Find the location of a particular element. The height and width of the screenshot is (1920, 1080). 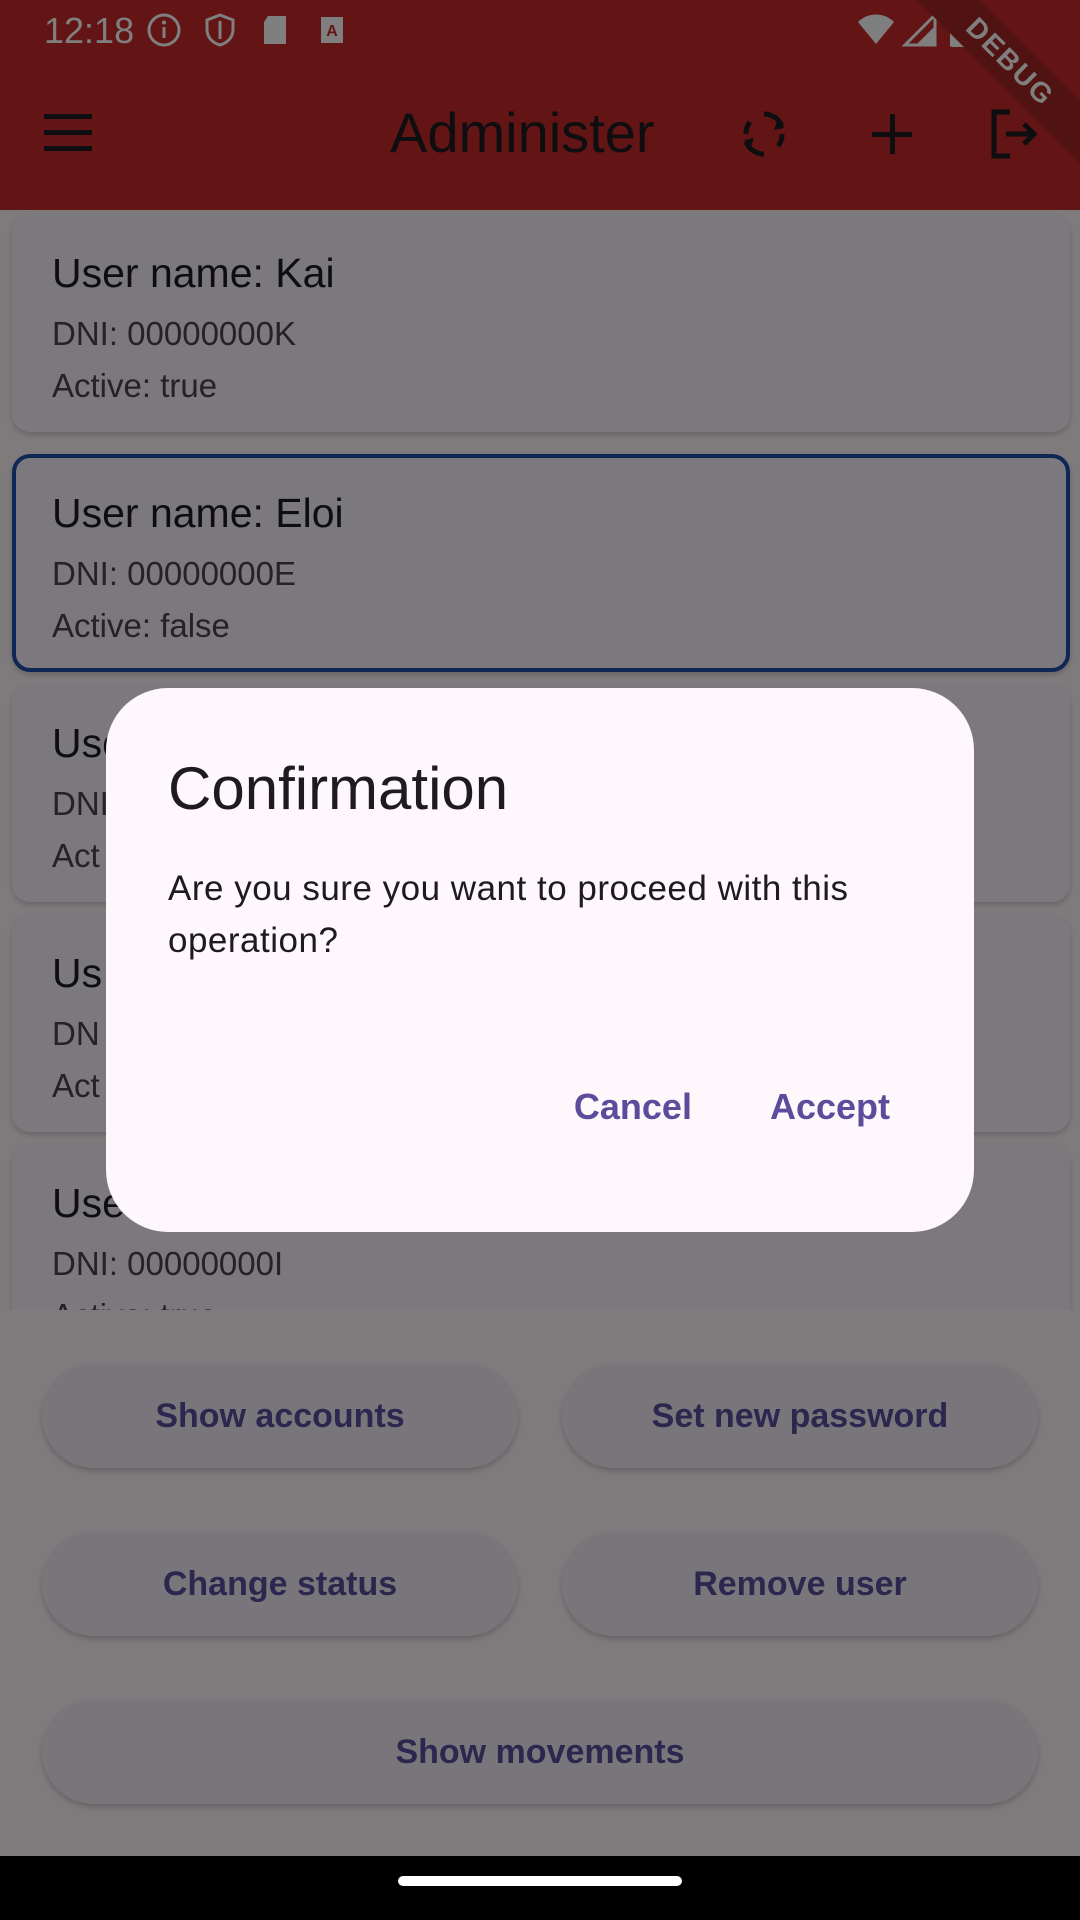

home-handle is located at coordinates (540, 1881).